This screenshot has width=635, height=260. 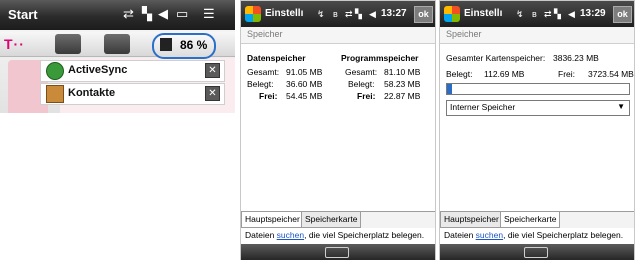 What do you see at coordinates (263, 72) in the screenshot?
I see `total-label: Gesamt:` at bounding box center [263, 72].